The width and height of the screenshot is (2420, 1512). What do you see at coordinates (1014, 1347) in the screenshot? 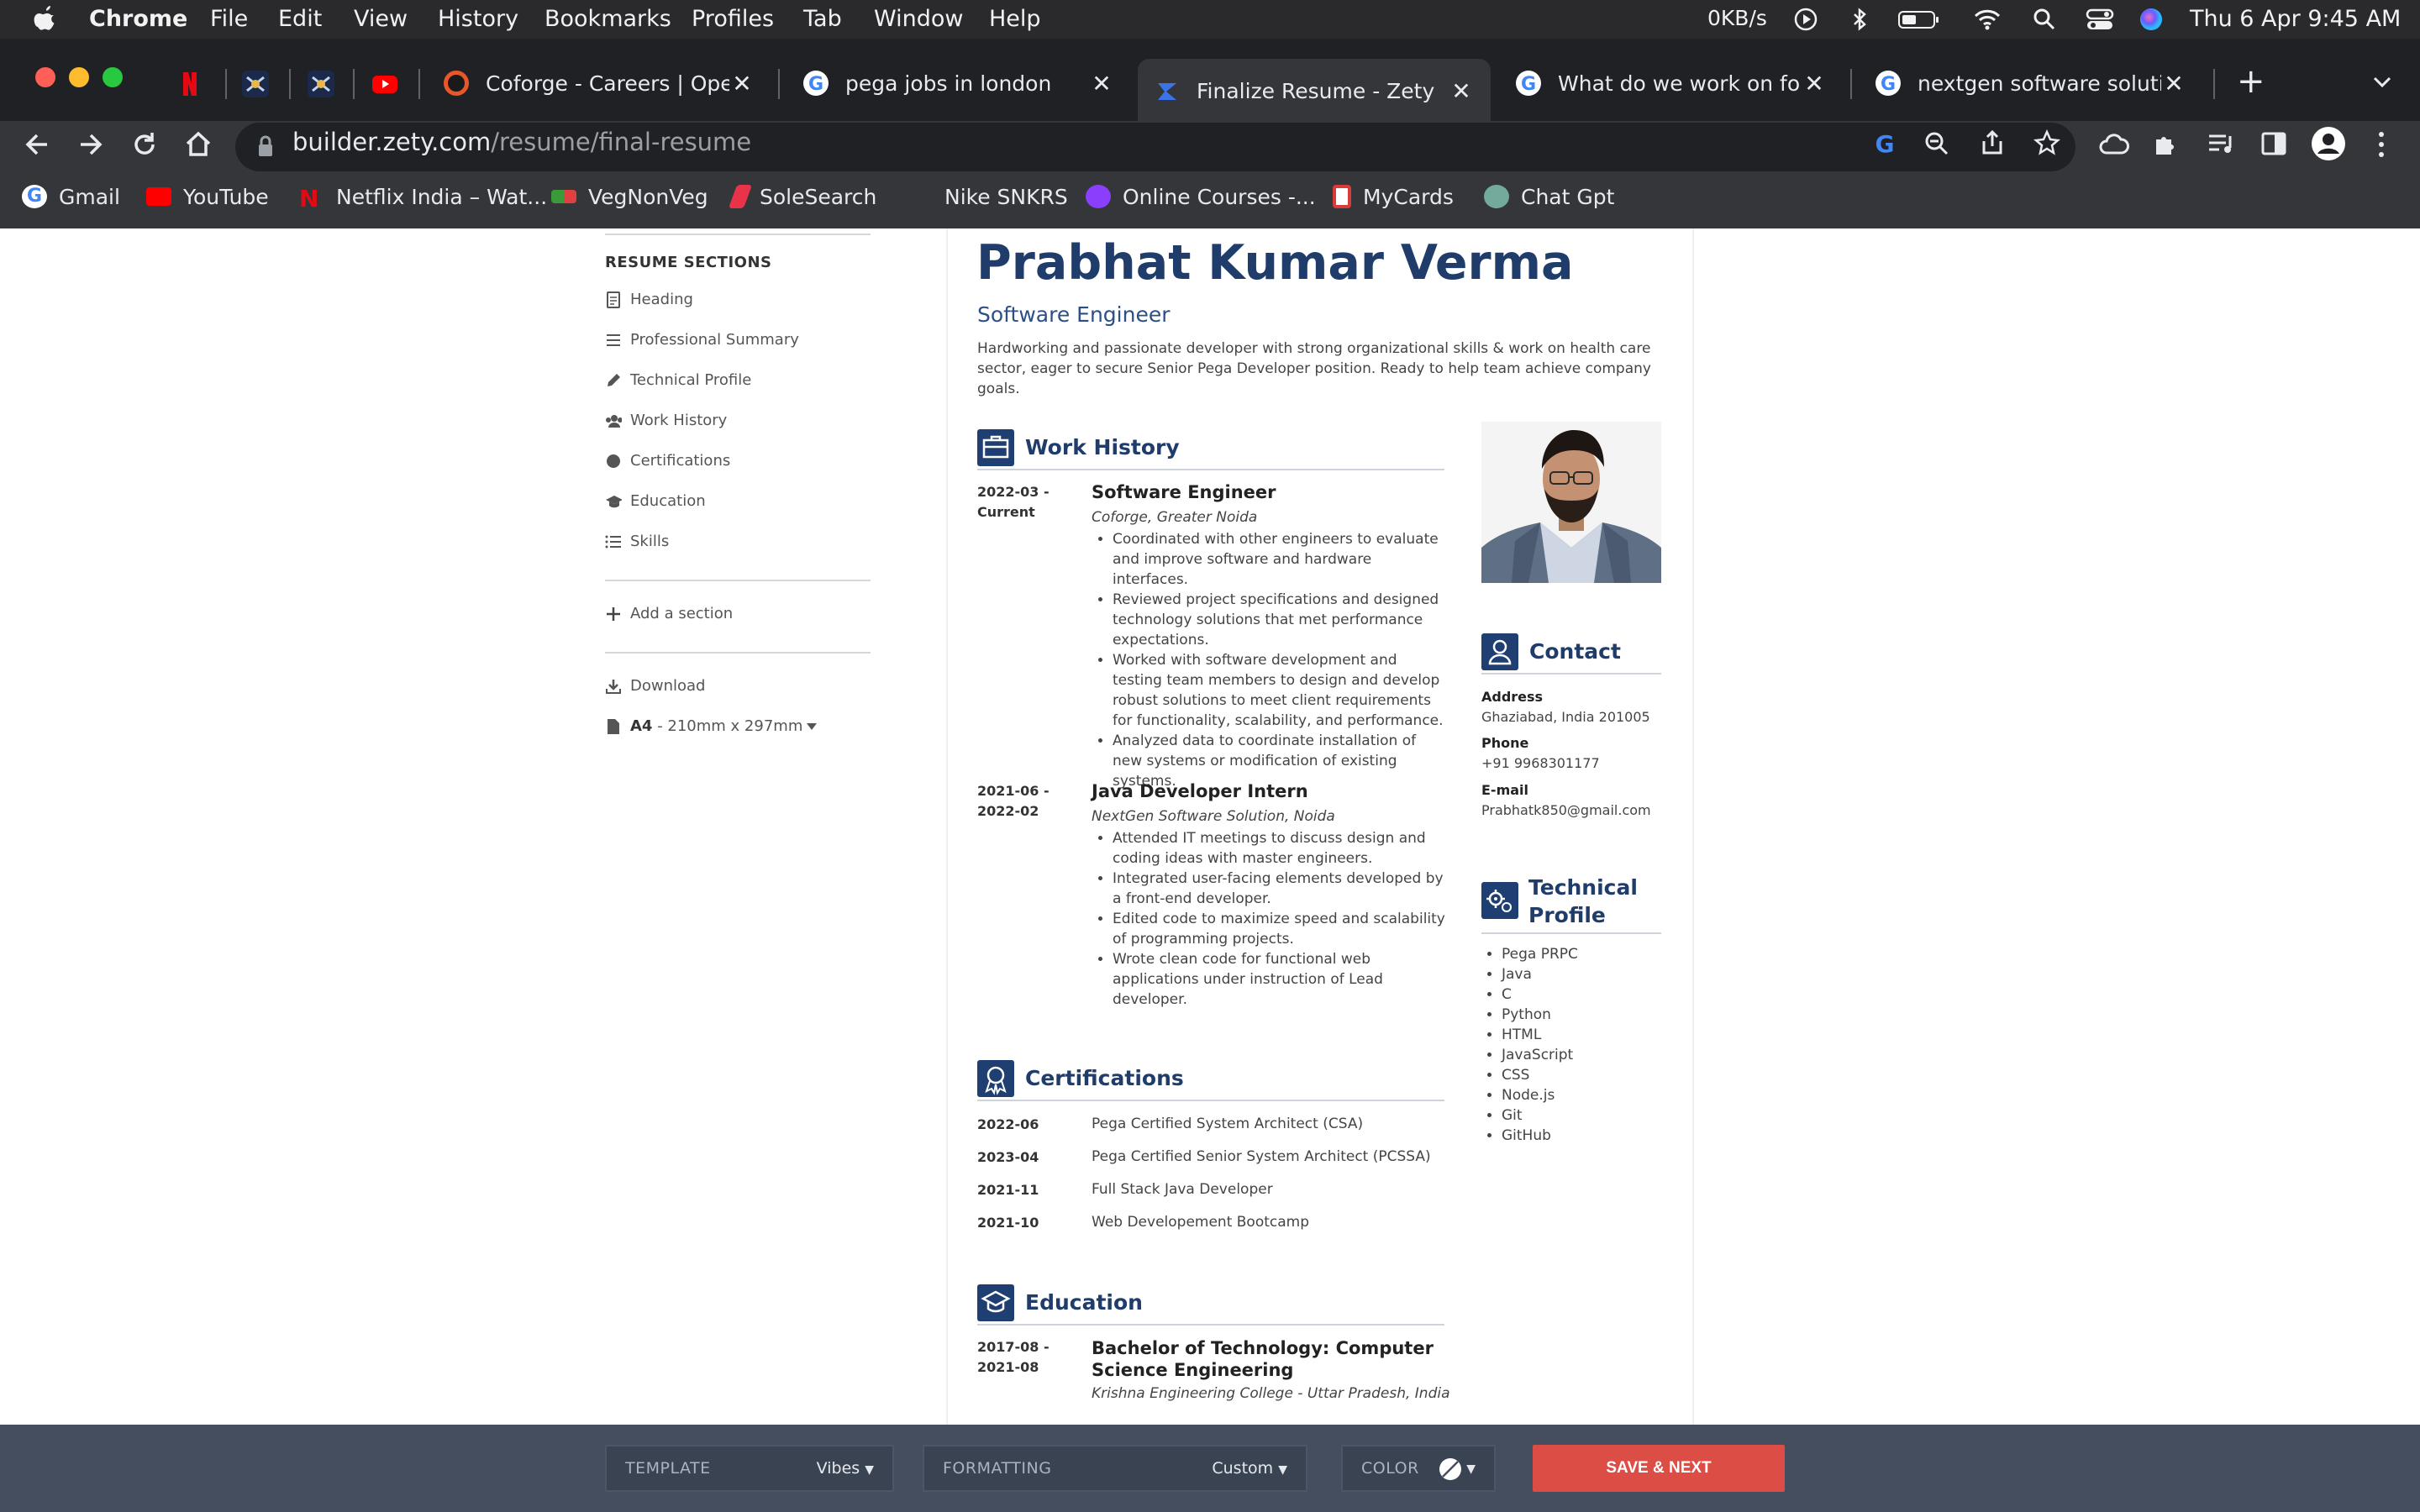
I see `edu-date-start: 2017-08 -` at bounding box center [1014, 1347].